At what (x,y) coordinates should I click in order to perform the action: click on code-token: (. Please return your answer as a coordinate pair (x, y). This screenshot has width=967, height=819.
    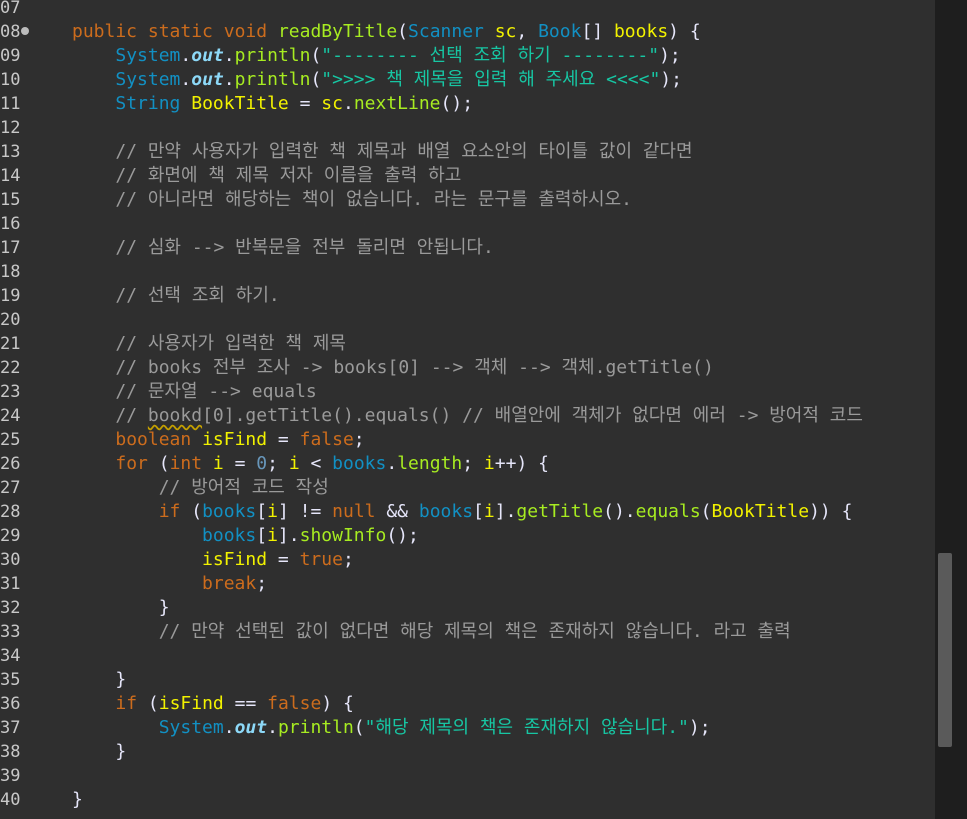
    Looking at the image, I should click on (706, 511).